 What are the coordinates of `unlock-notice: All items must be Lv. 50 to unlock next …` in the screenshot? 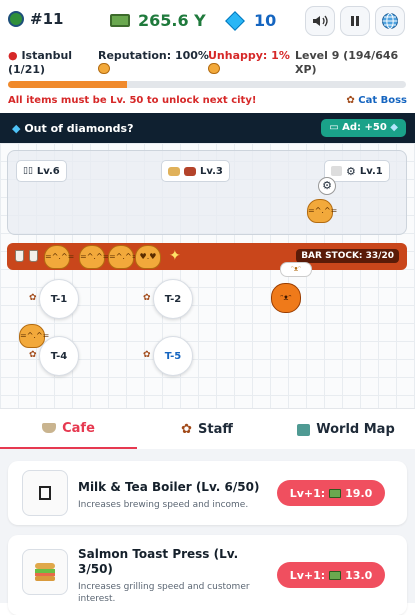 It's located at (132, 100).